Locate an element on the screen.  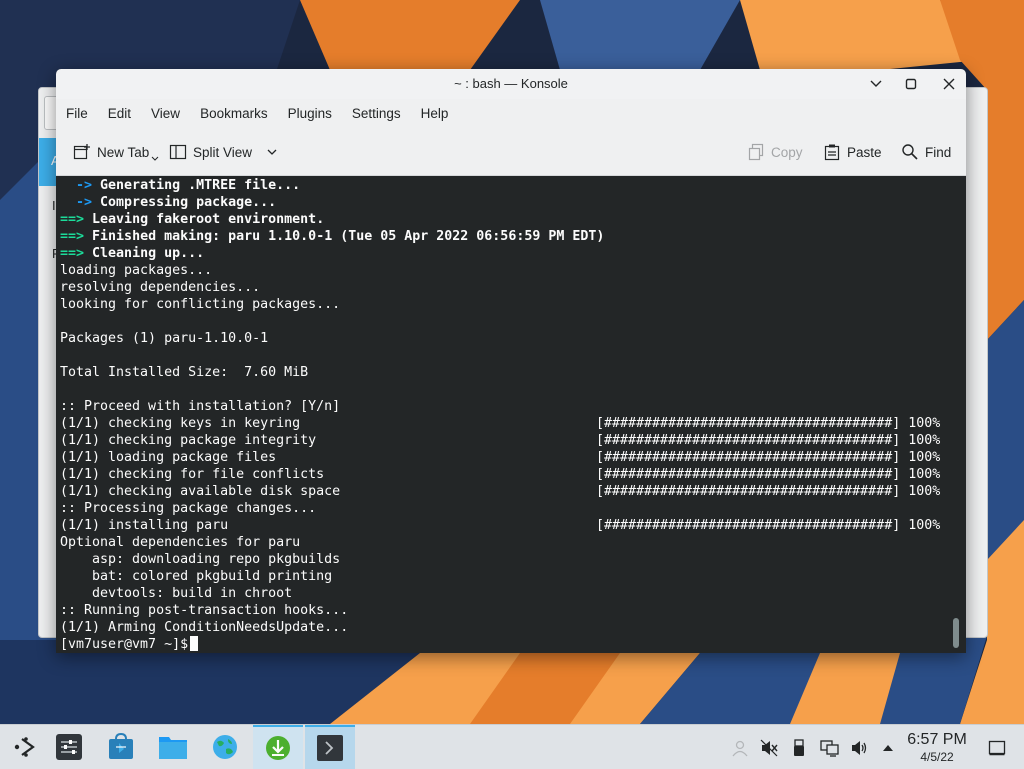
show-hidden-icons-button is located at coordinates (888, 748).